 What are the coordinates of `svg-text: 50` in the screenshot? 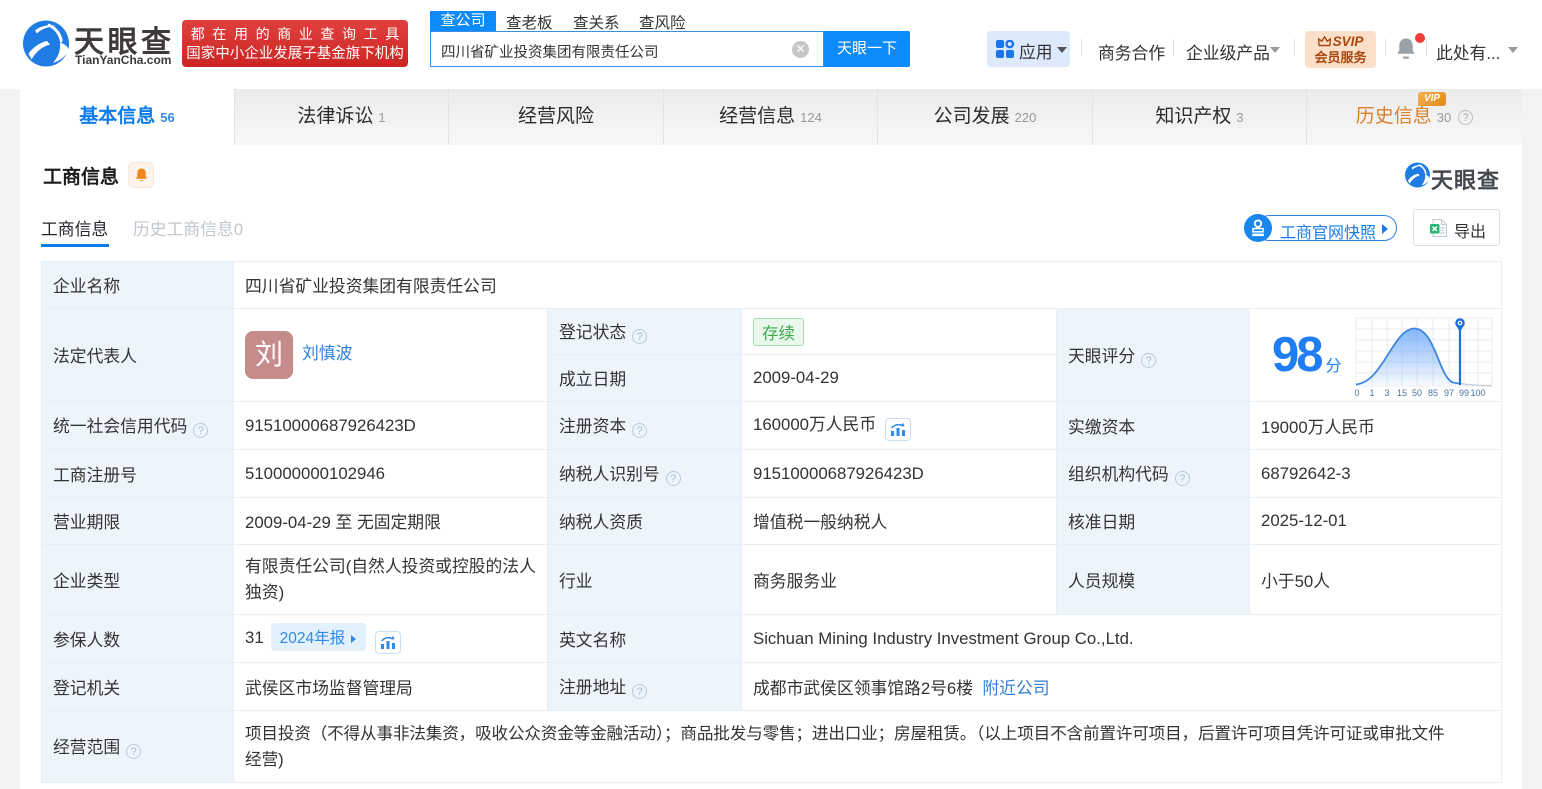 It's located at (1417, 393).